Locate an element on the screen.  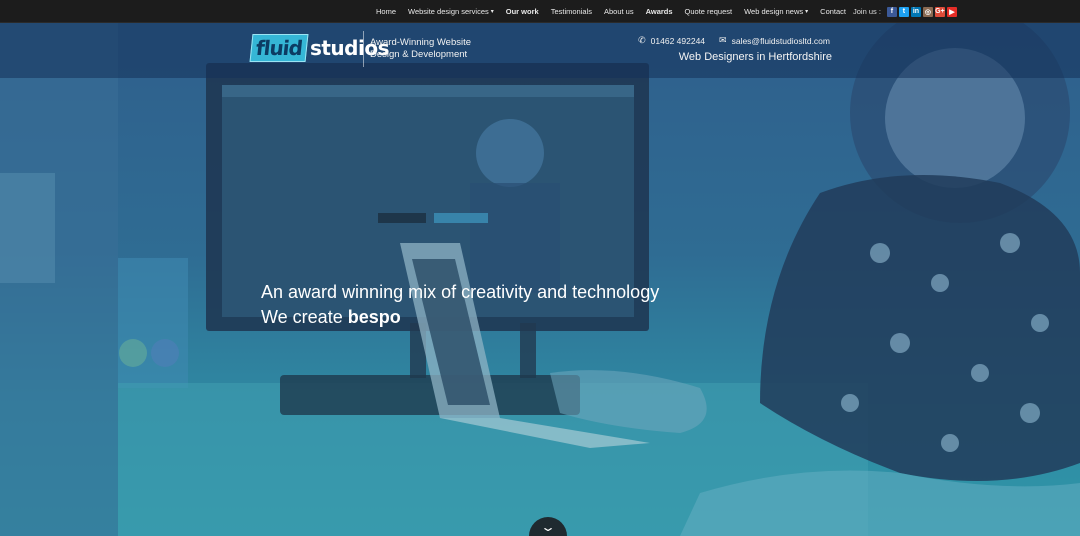
nav-item-our-work: Our work is located at coordinates (522, 11).